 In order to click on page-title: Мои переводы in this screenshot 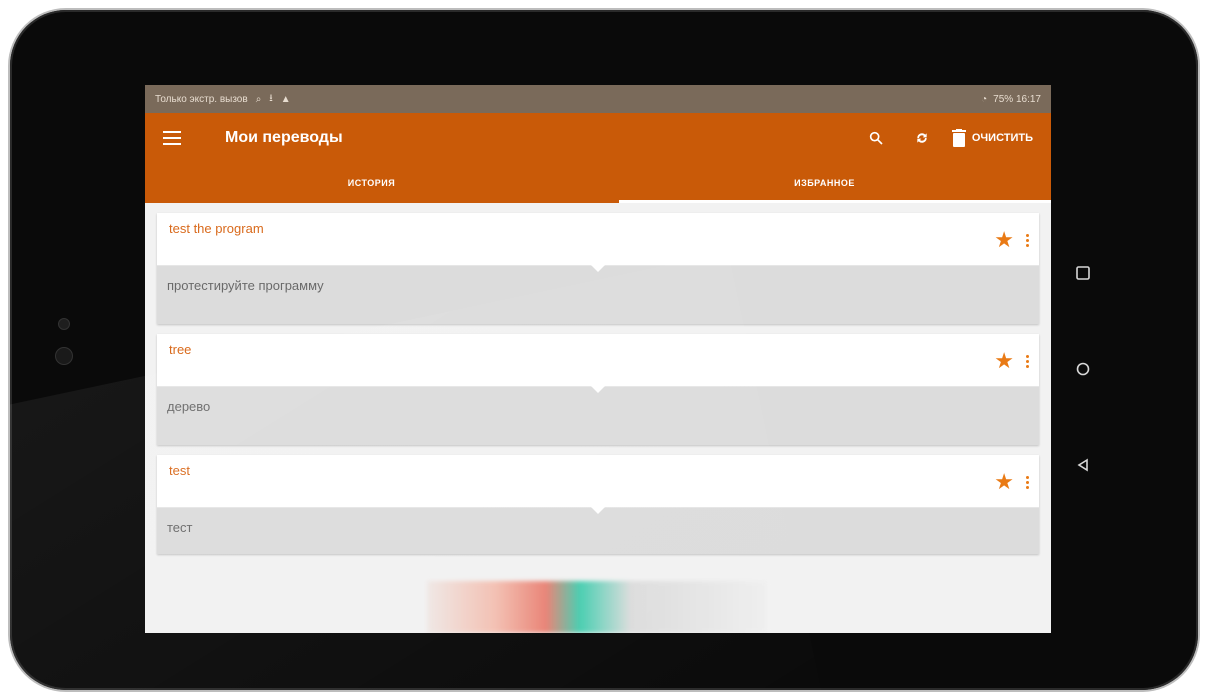, I will do `click(284, 137)`.